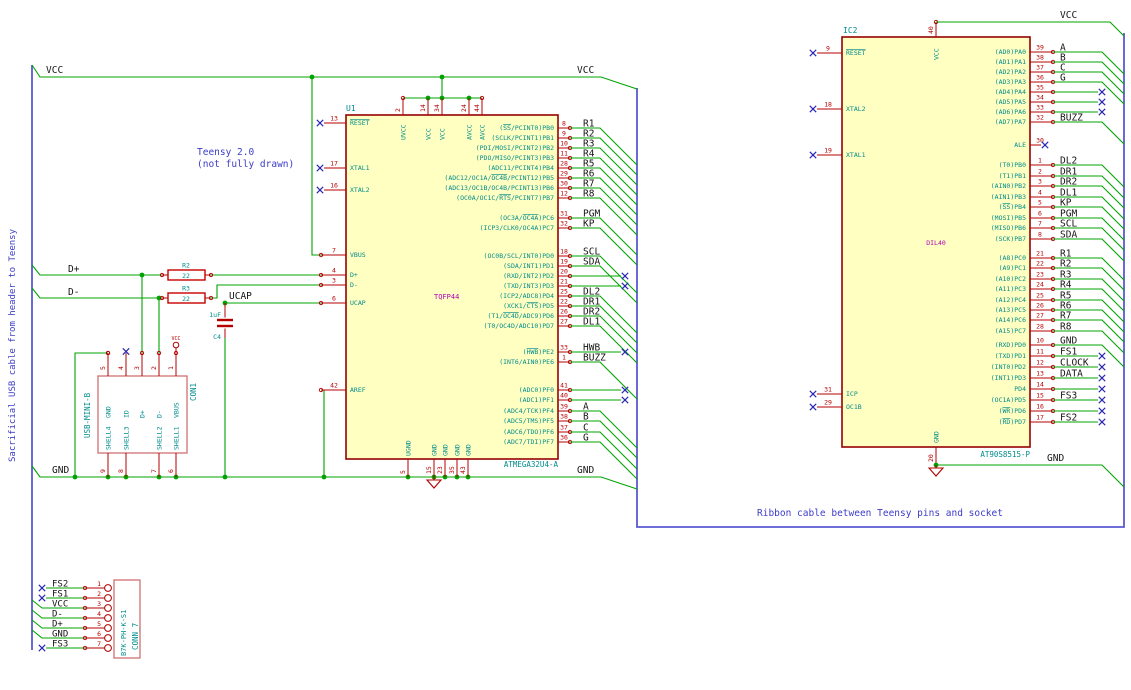 The image size is (1131, 690). Describe the element at coordinates (1010, 356) in the screenshot. I see `ic2-pin-name: (TXD)PD1` at that location.